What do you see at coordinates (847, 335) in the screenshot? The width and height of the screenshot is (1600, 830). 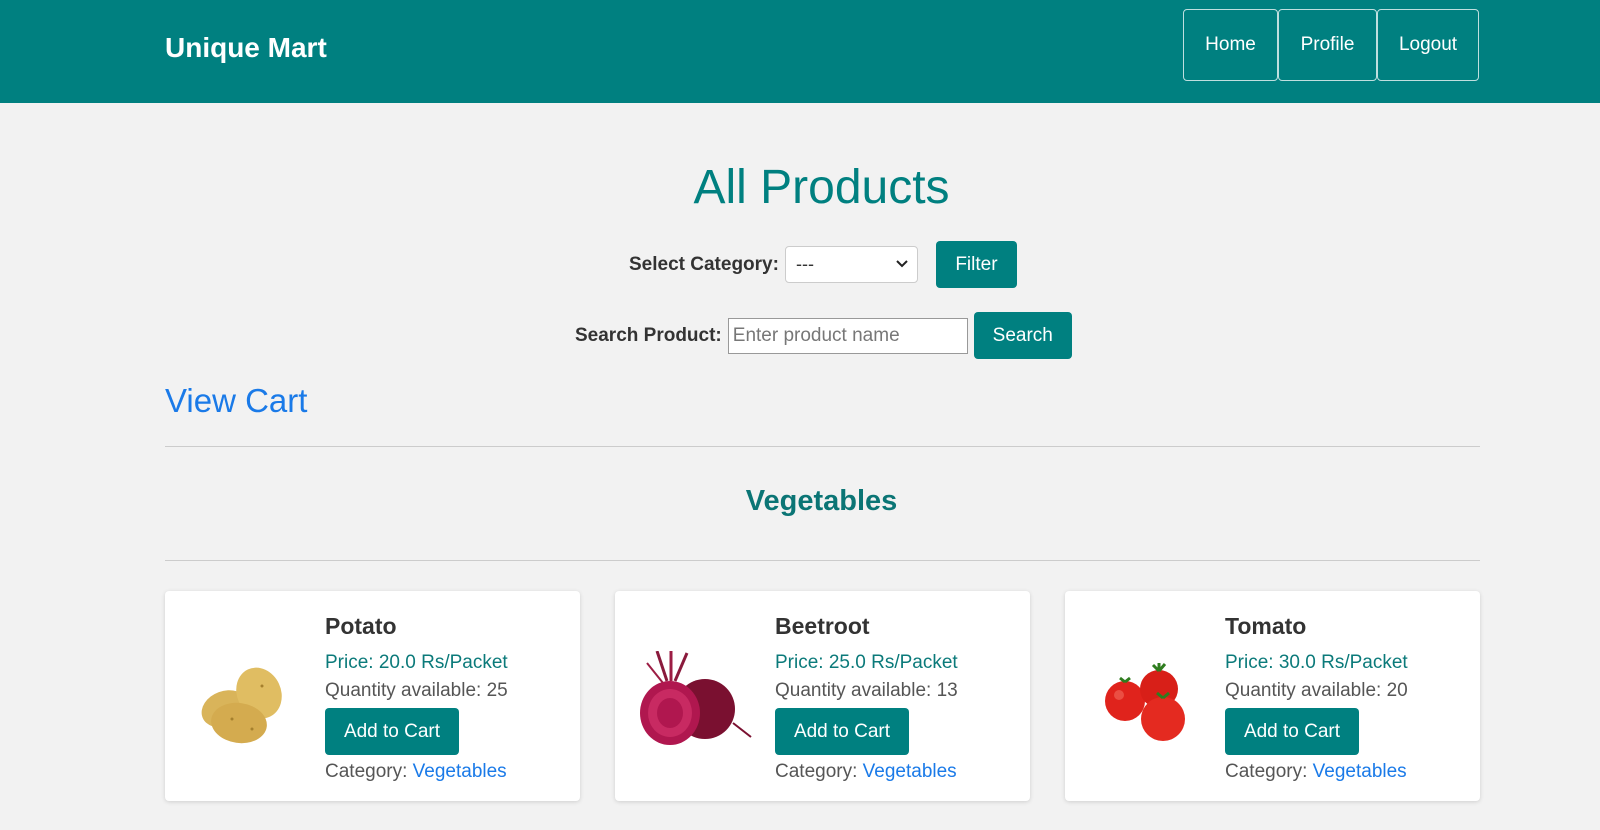 I see `search-input` at bounding box center [847, 335].